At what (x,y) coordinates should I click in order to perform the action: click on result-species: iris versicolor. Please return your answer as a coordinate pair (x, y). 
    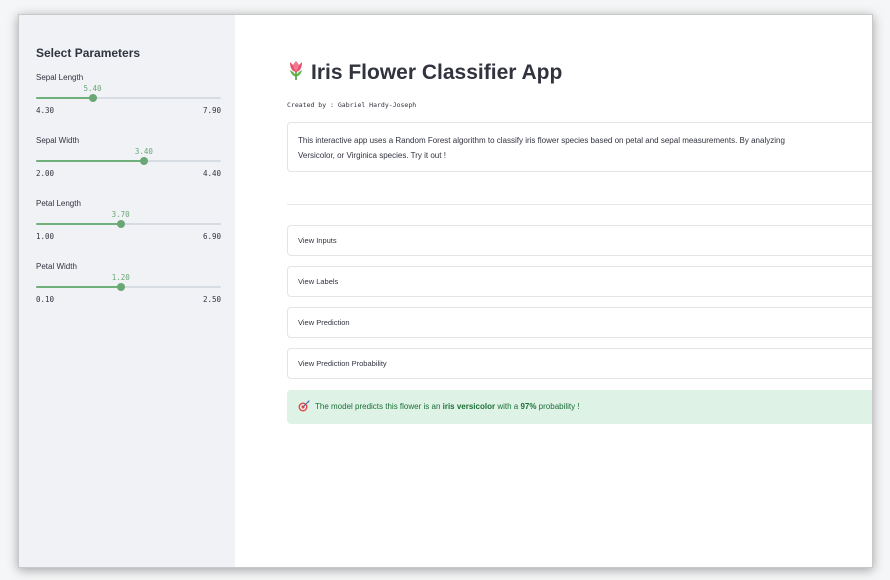
    Looking at the image, I should click on (469, 406).